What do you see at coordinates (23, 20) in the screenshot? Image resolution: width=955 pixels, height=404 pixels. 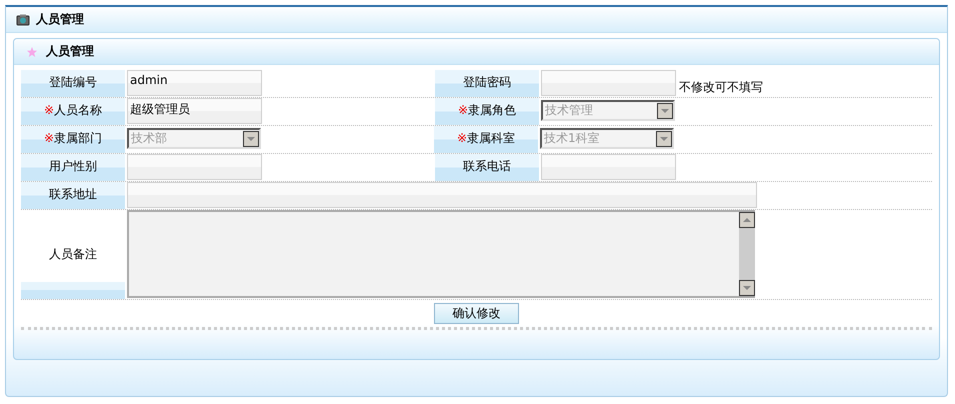 I see `camera-icon` at bounding box center [23, 20].